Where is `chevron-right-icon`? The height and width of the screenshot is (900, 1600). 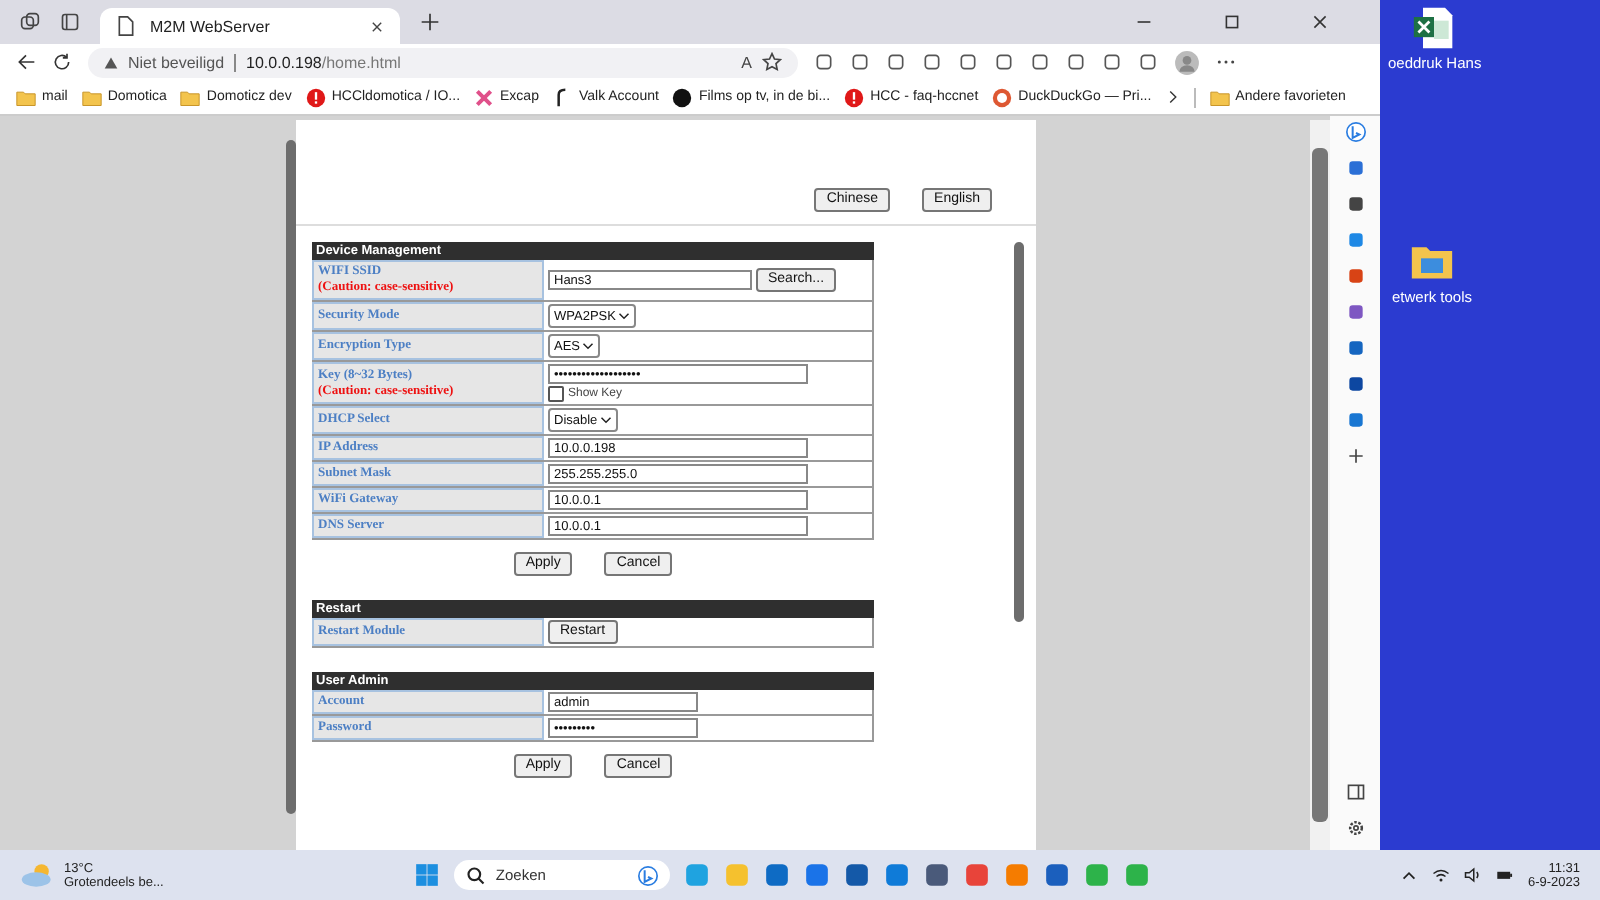
chevron-right-icon is located at coordinates (1172, 97).